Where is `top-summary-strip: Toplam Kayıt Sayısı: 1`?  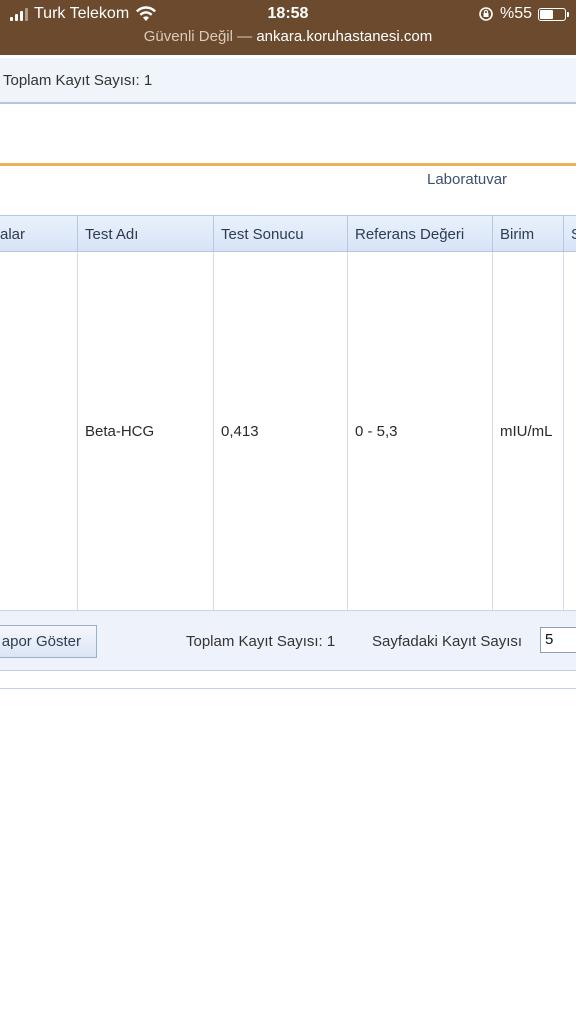 top-summary-strip: Toplam Kayıt Sayısı: 1 is located at coordinates (288, 81).